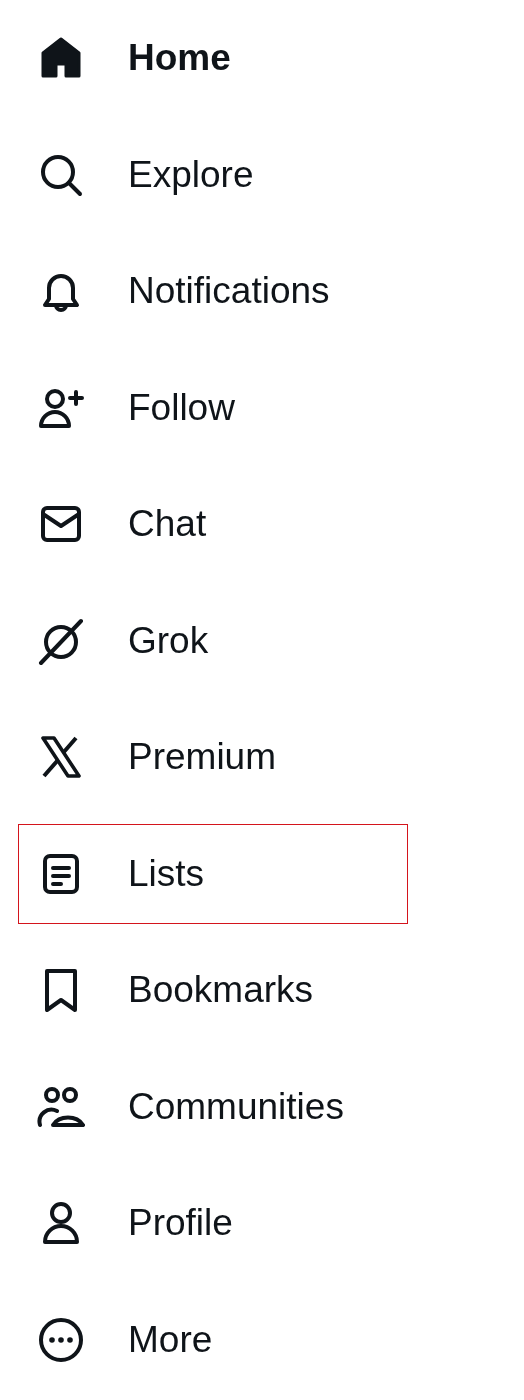 This screenshot has height=1400, width=524. I want to click on nav-item: Bookmarks, so click(213, 990).